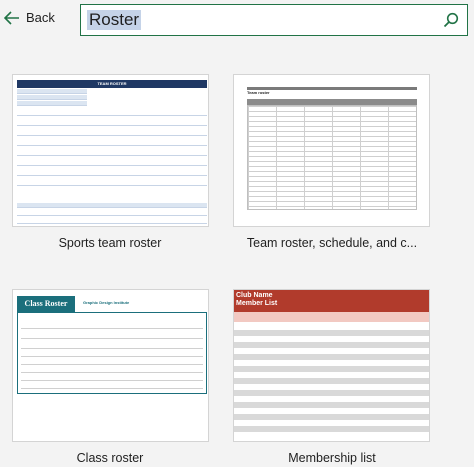  I want to click on template-membership-list: Club Name Member List, so click(331, 365).